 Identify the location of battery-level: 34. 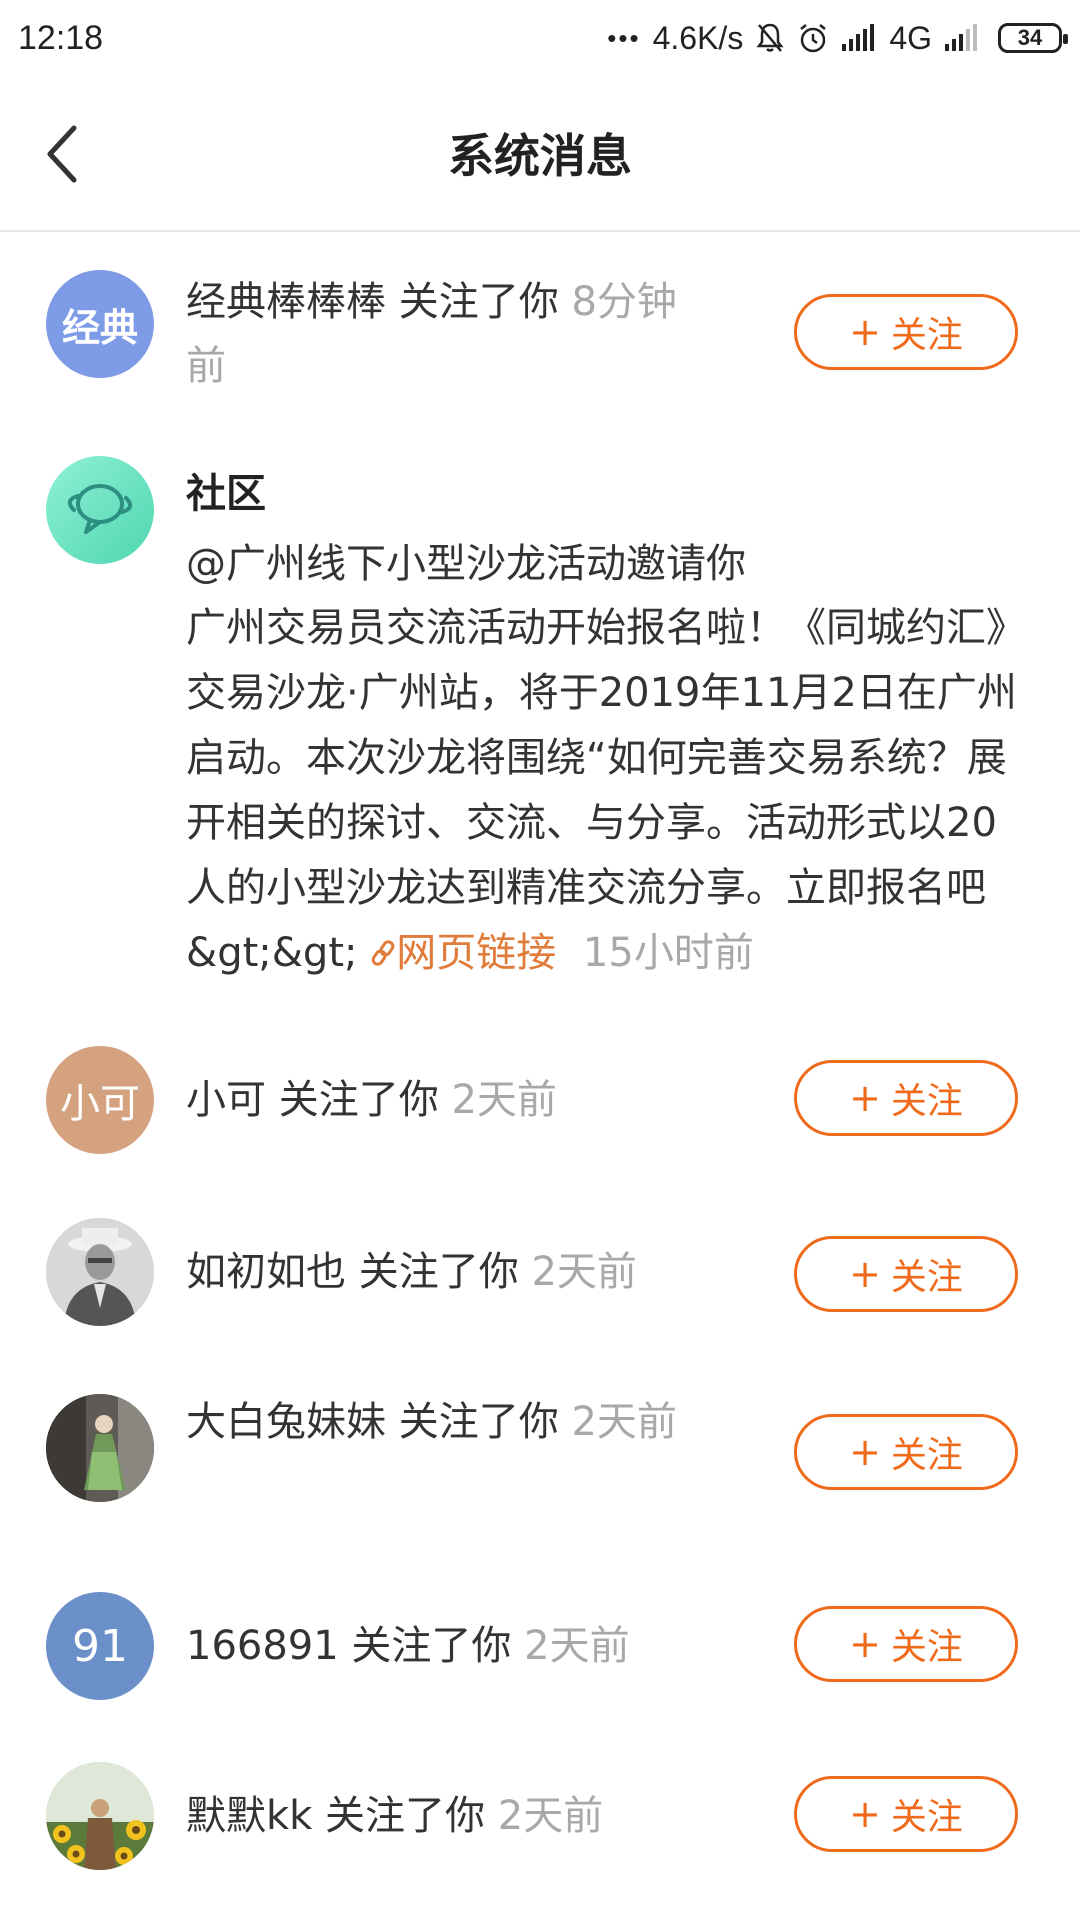
(1030, 37).